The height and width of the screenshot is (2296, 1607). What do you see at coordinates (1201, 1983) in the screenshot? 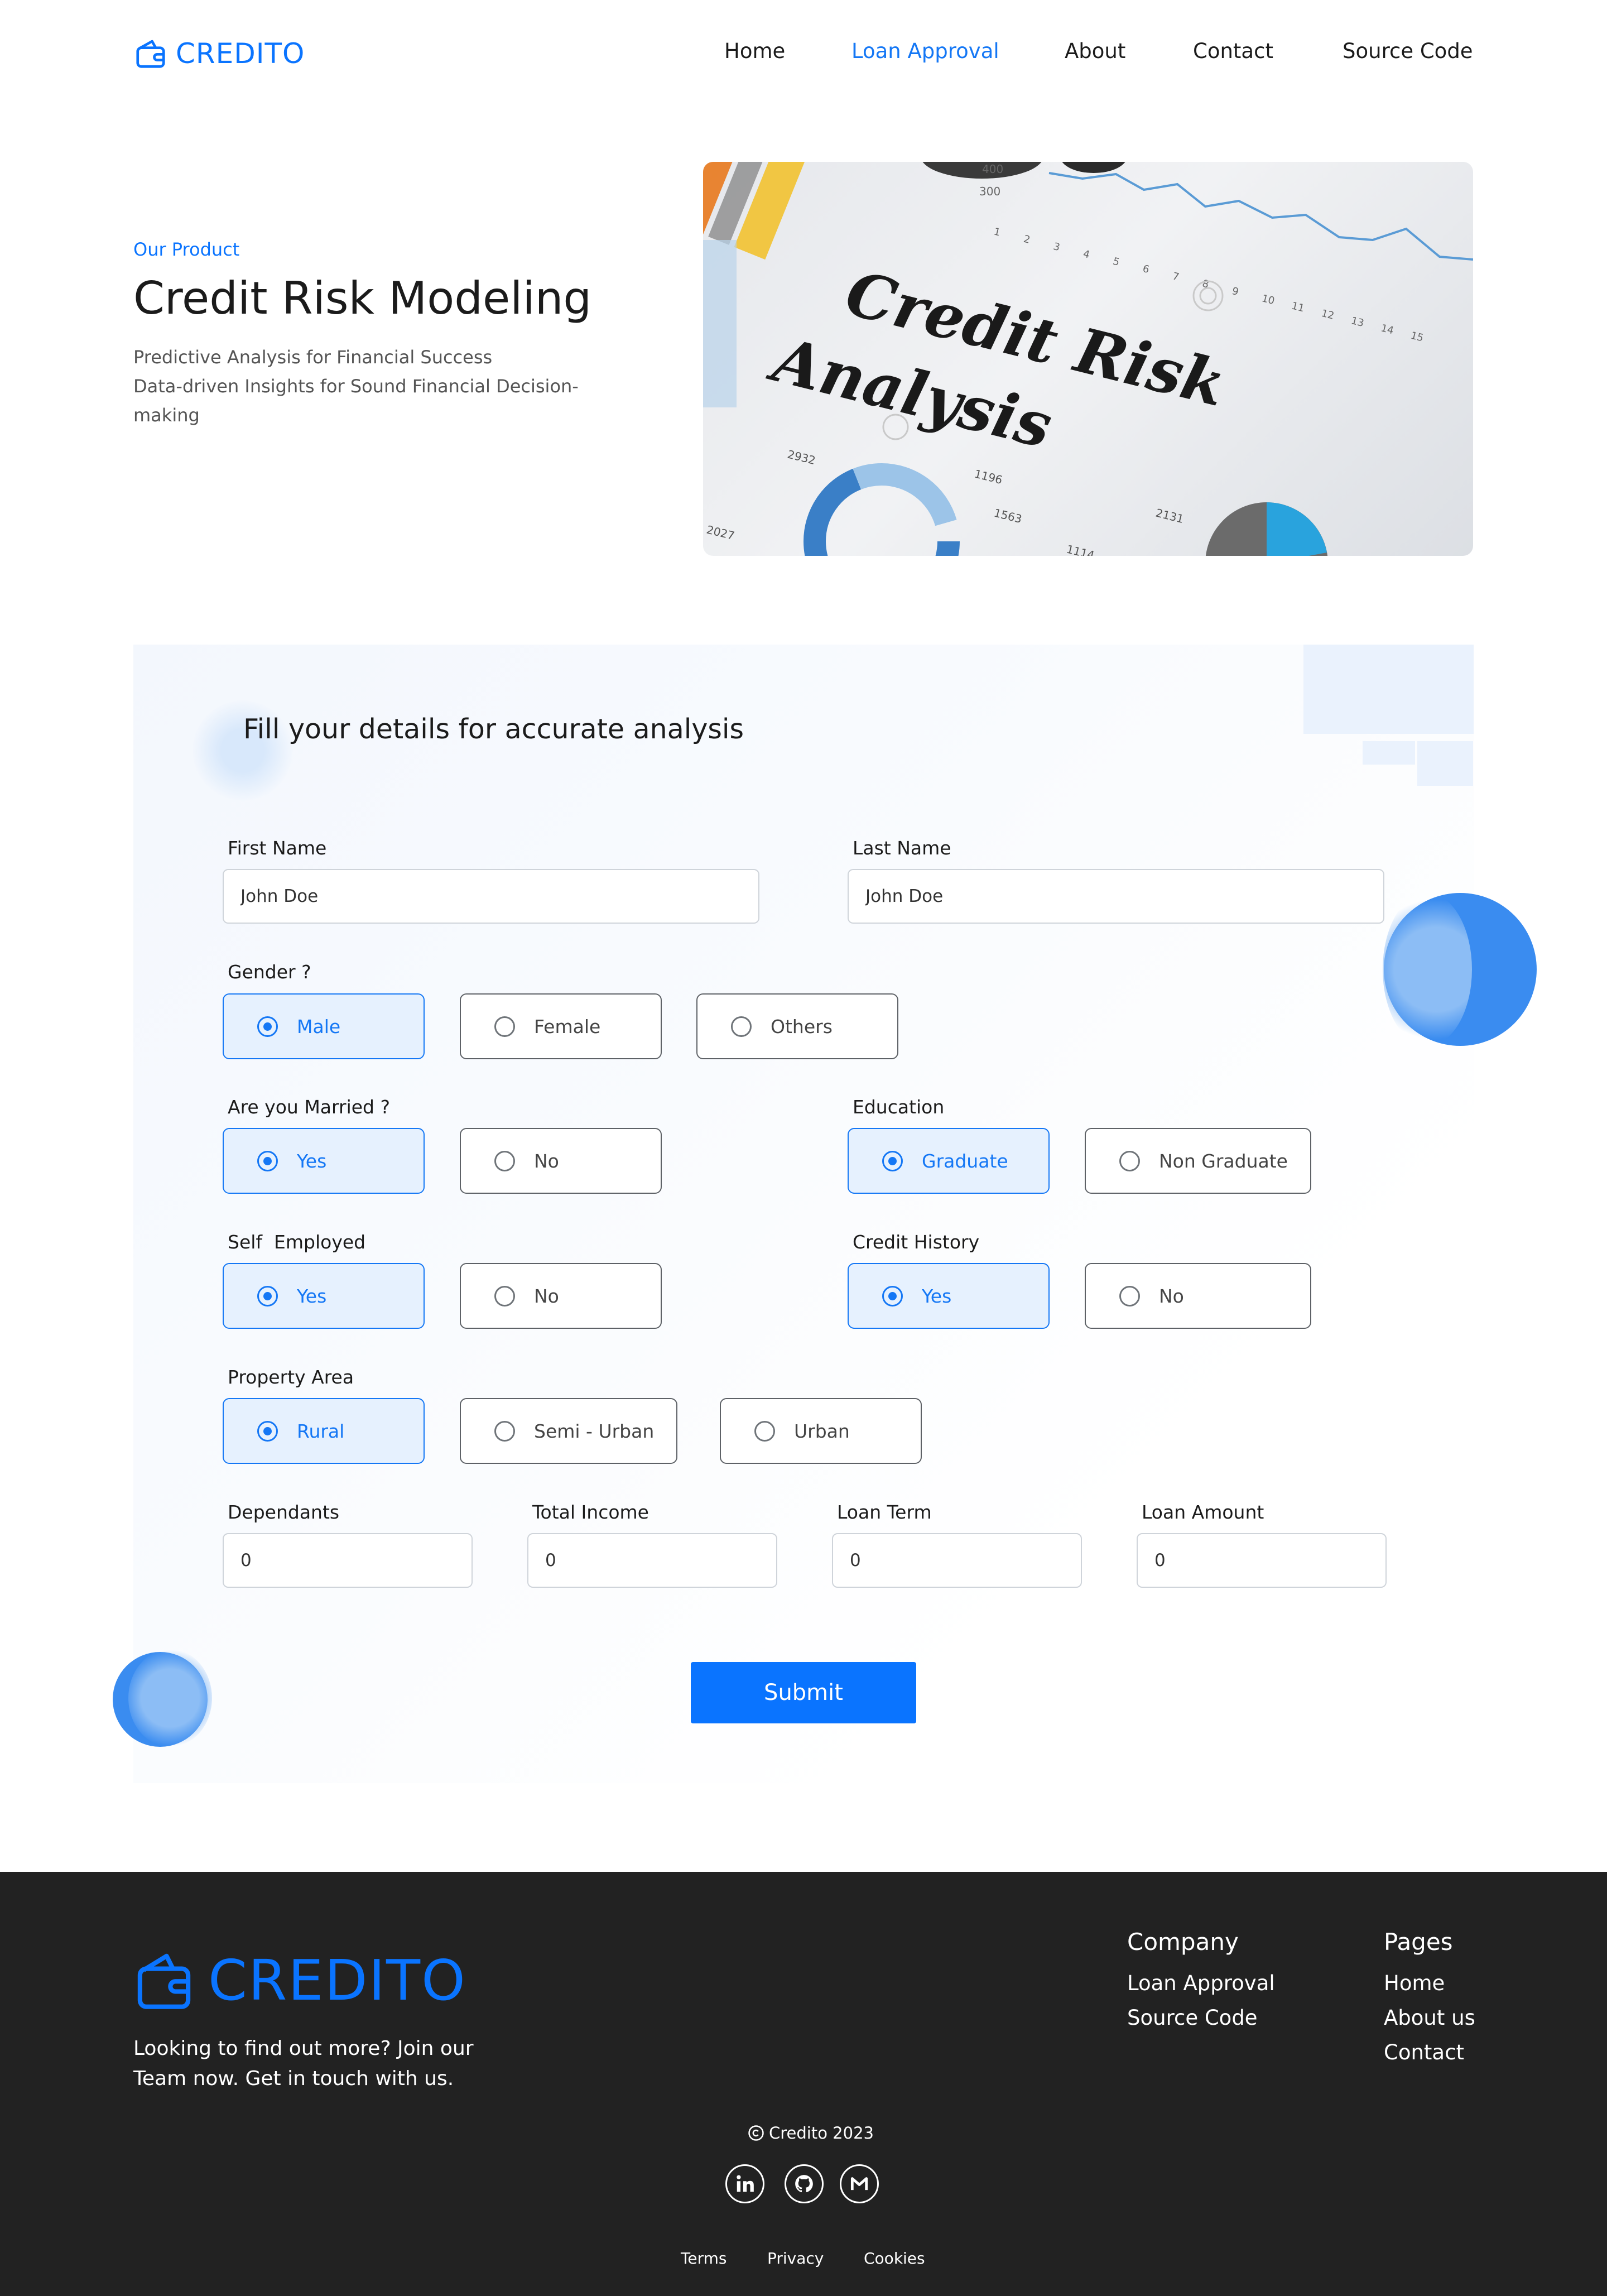
I see `footer-link-loan-approval: Loan Approval` at bounding box center [1201, 1983].